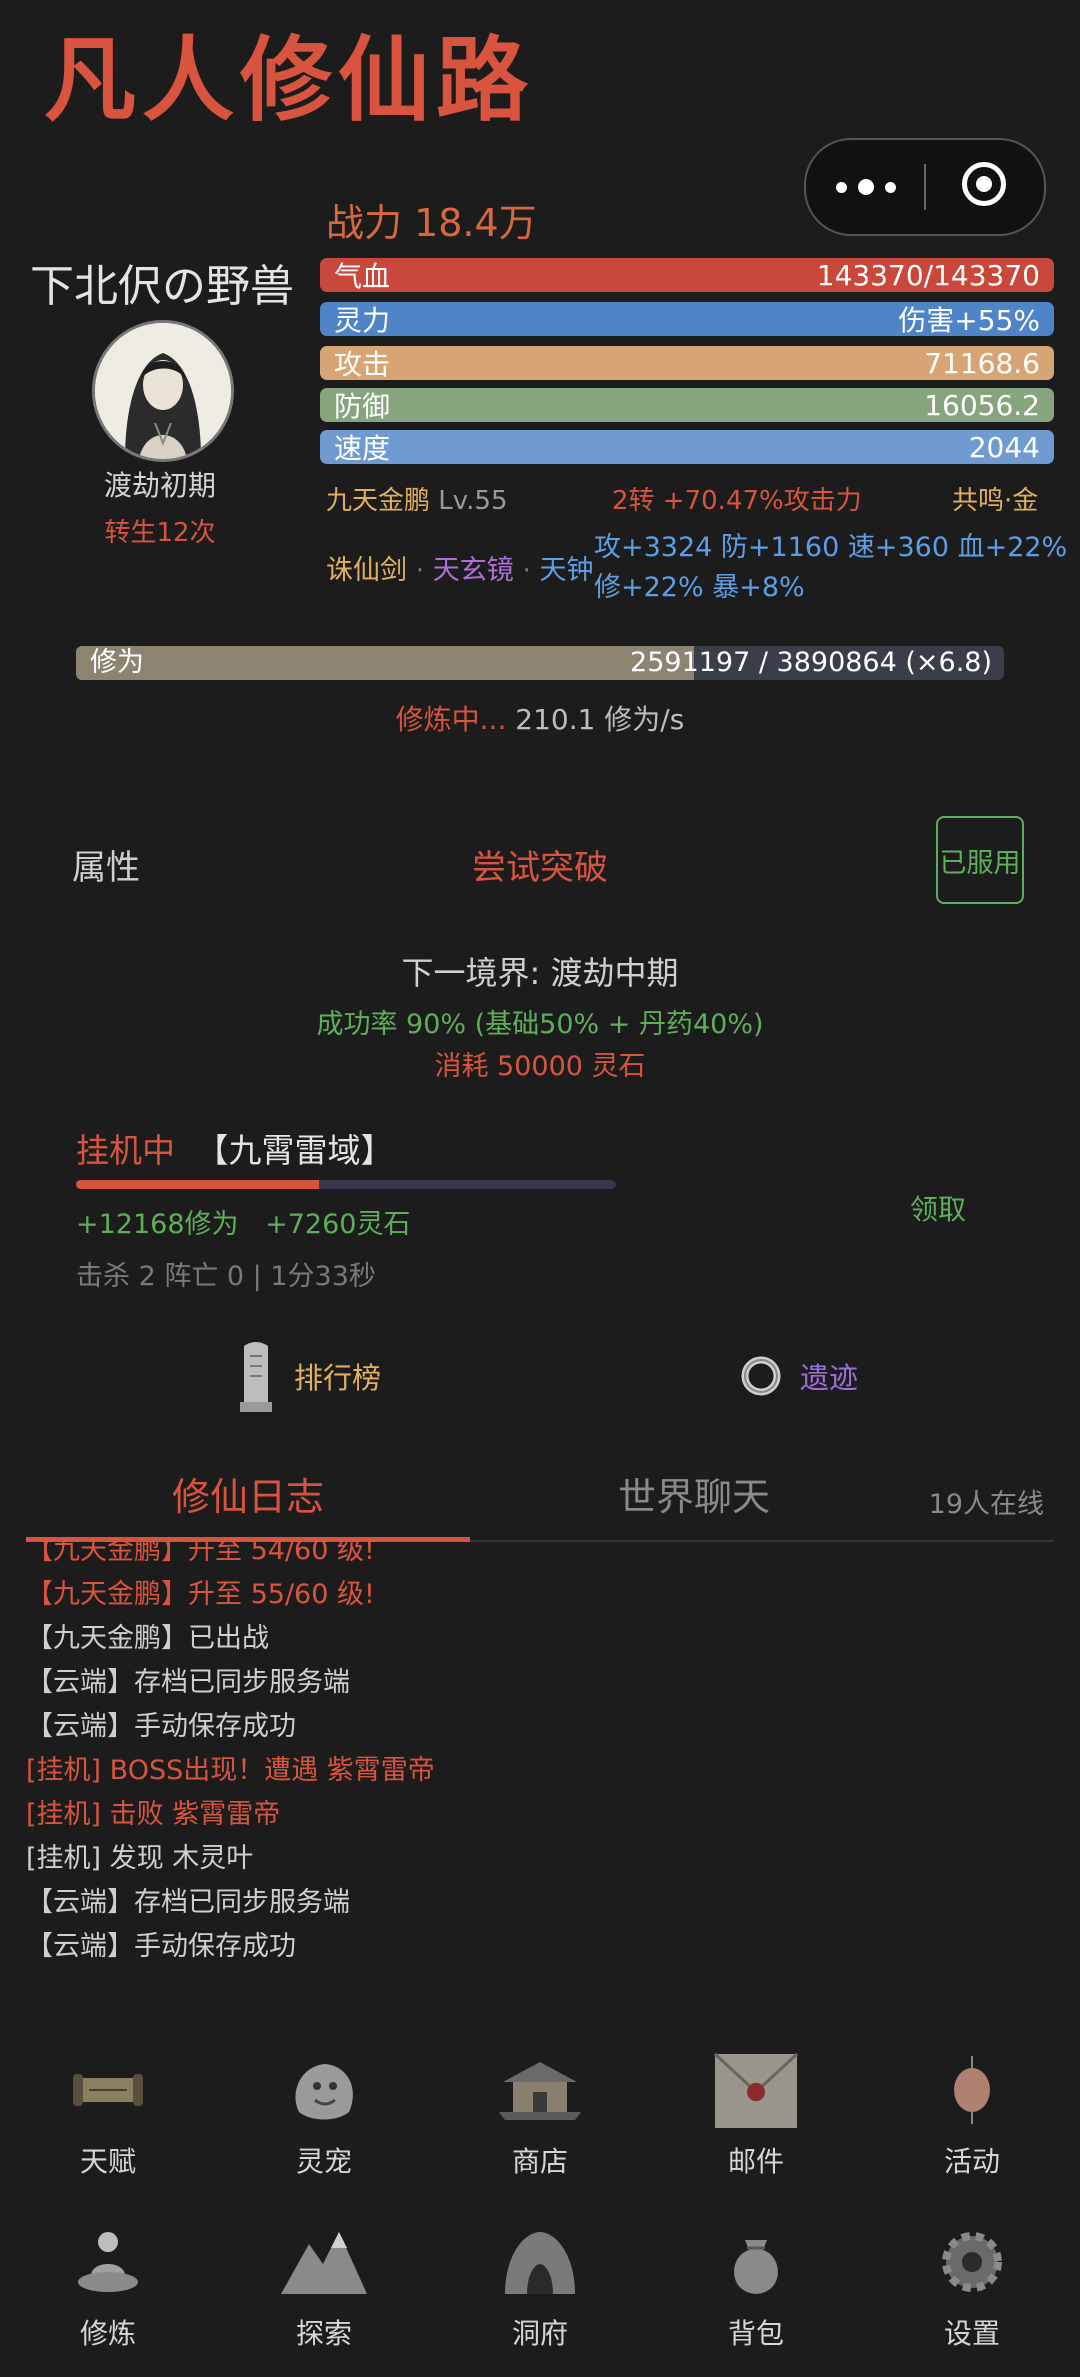 The width and height of the screenshot is (1080, 2377). I want to click on idle-status-label: 挂机中, so click(125, 1150).